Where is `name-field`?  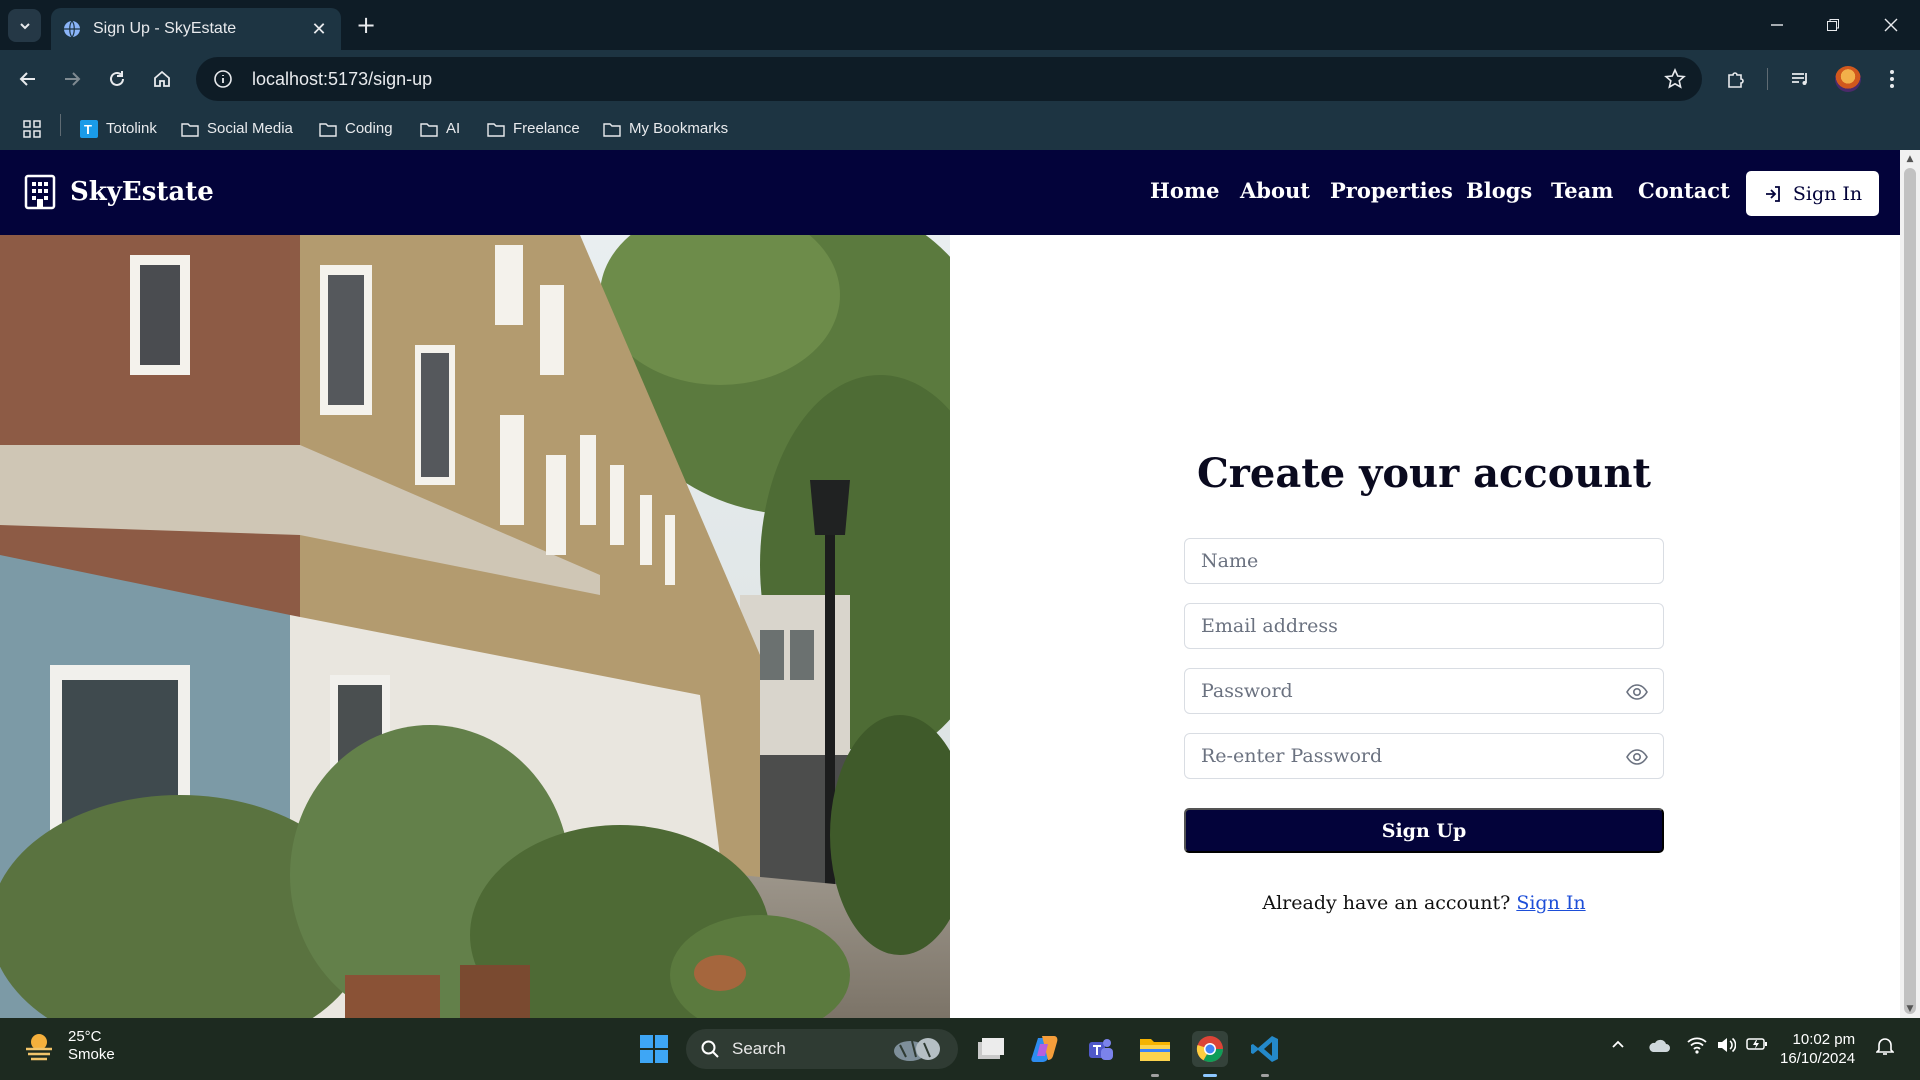
name-field is located at coordinates (1424, 561).